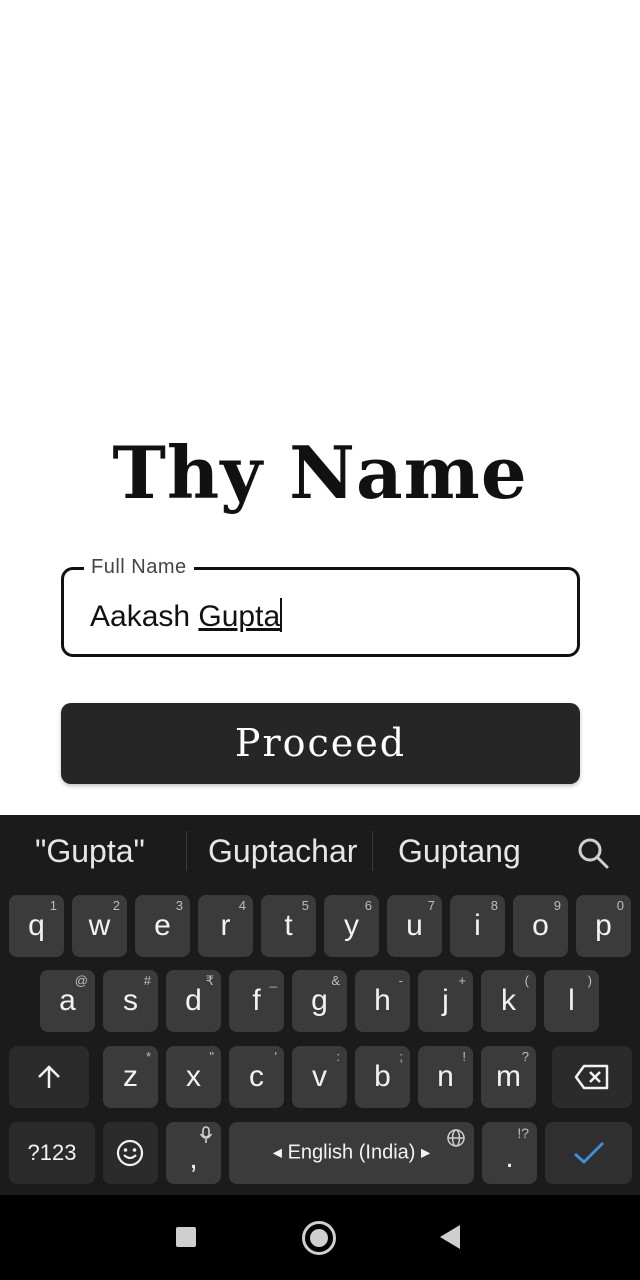 The image size is (640, 1280). I want to click on key-label: m, so click(508, 1076).